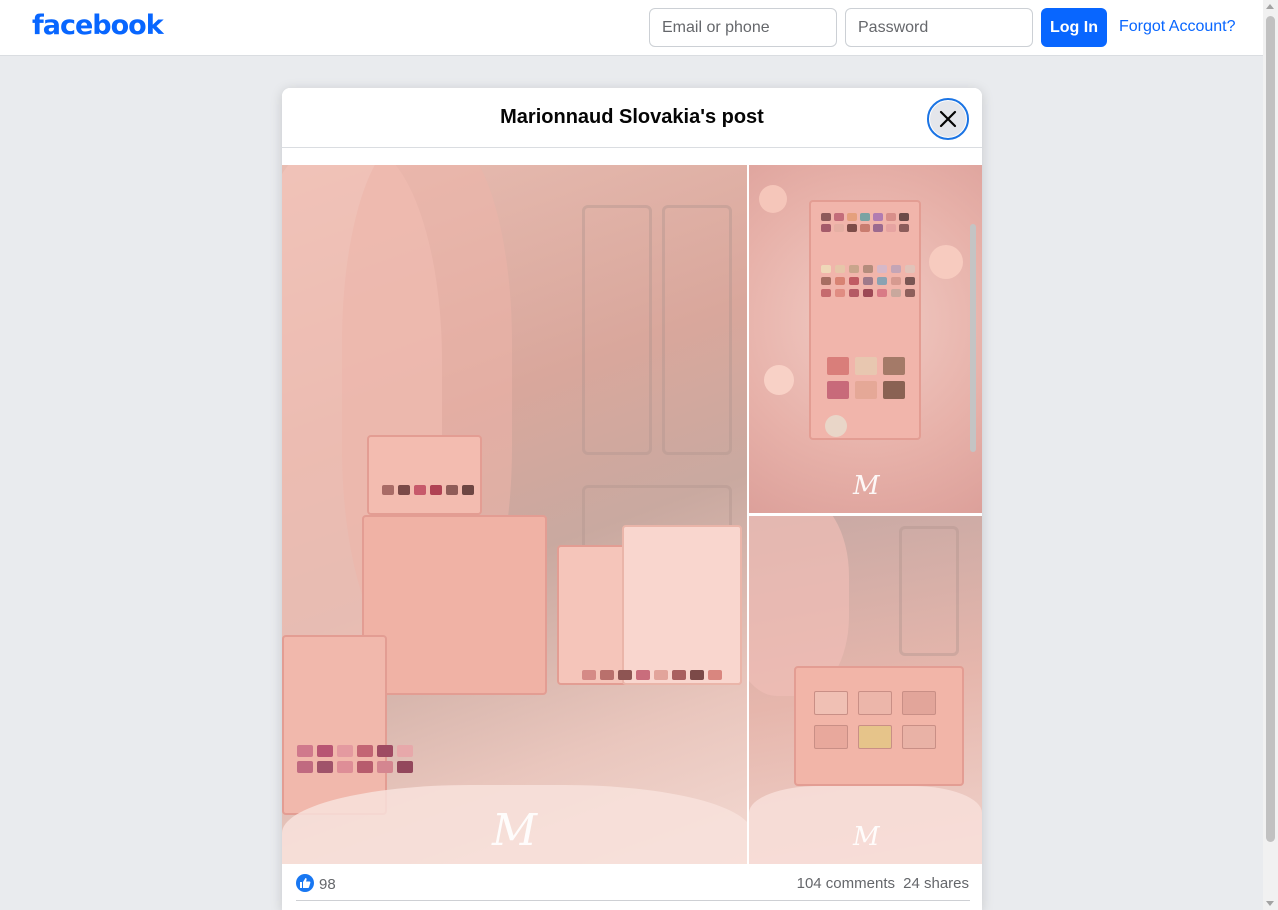 The height and width of the screenshot is (910, 1278). Describe the element at coordinates (327, 884) in the screenshot. I see `like-count: 98` at that location.